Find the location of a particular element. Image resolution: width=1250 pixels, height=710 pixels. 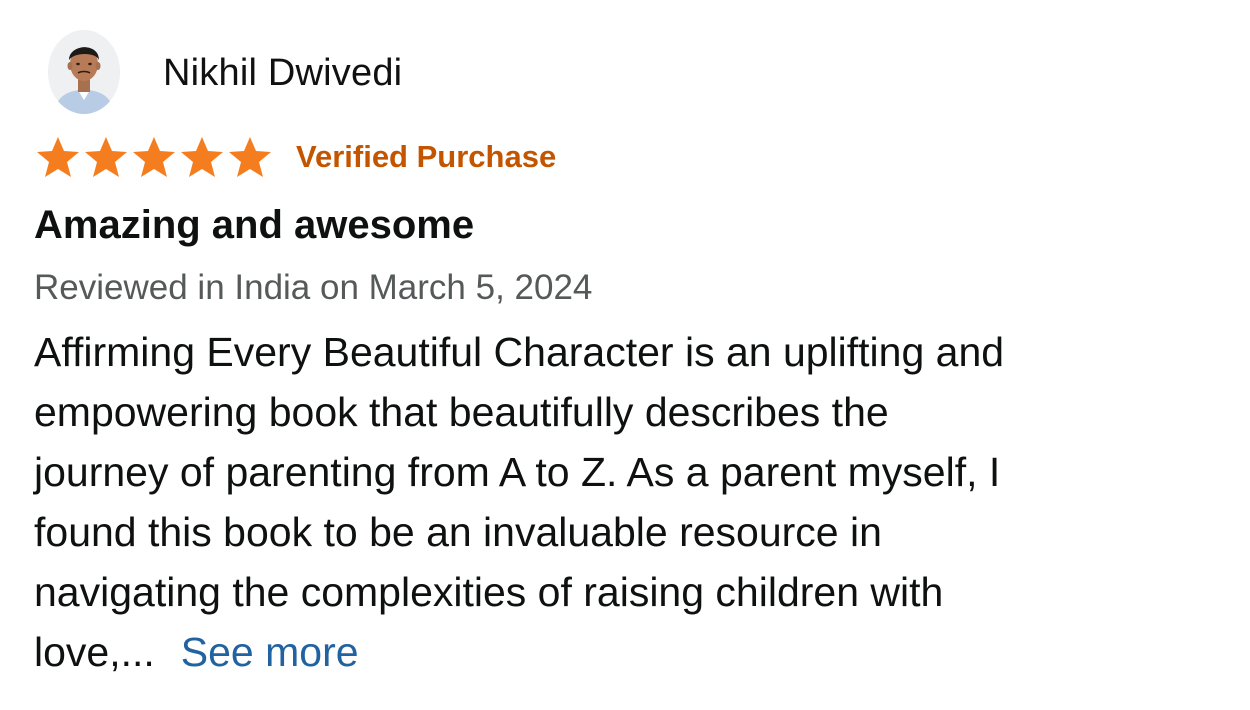

verified-purchase-badge: Verified Purchase is located at coordinates (426, 156).